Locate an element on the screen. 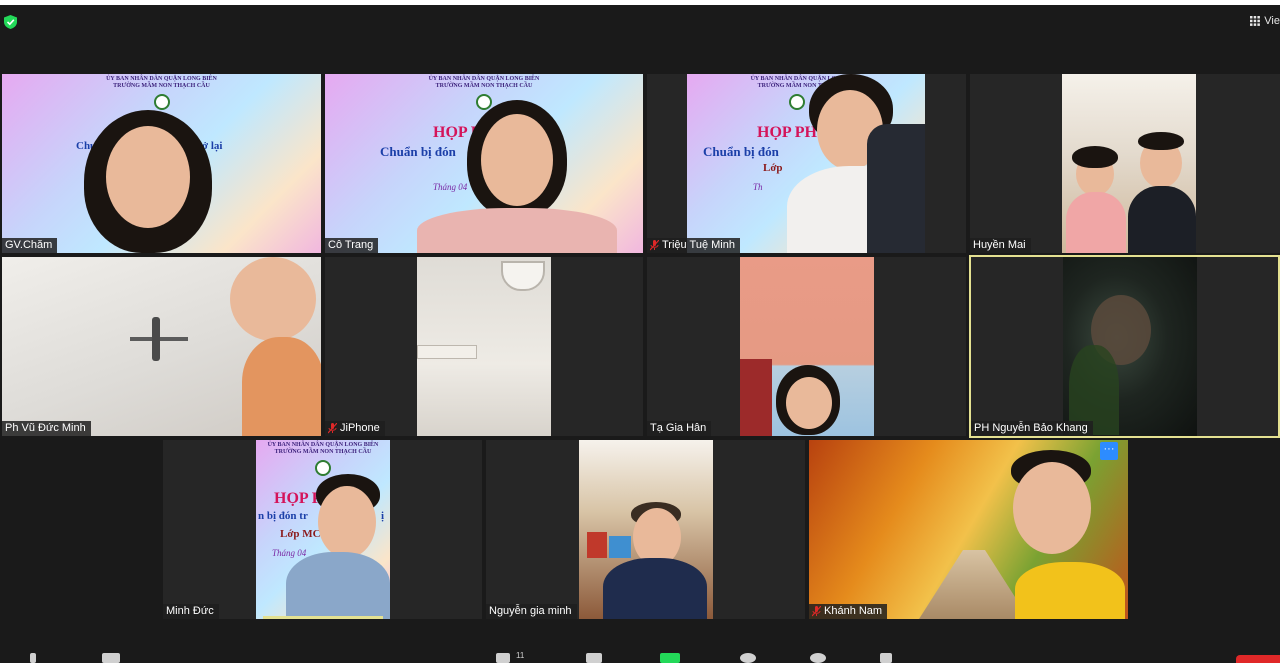  video-tile: ··· Khánh Nam is located at coordinates (968, 529).